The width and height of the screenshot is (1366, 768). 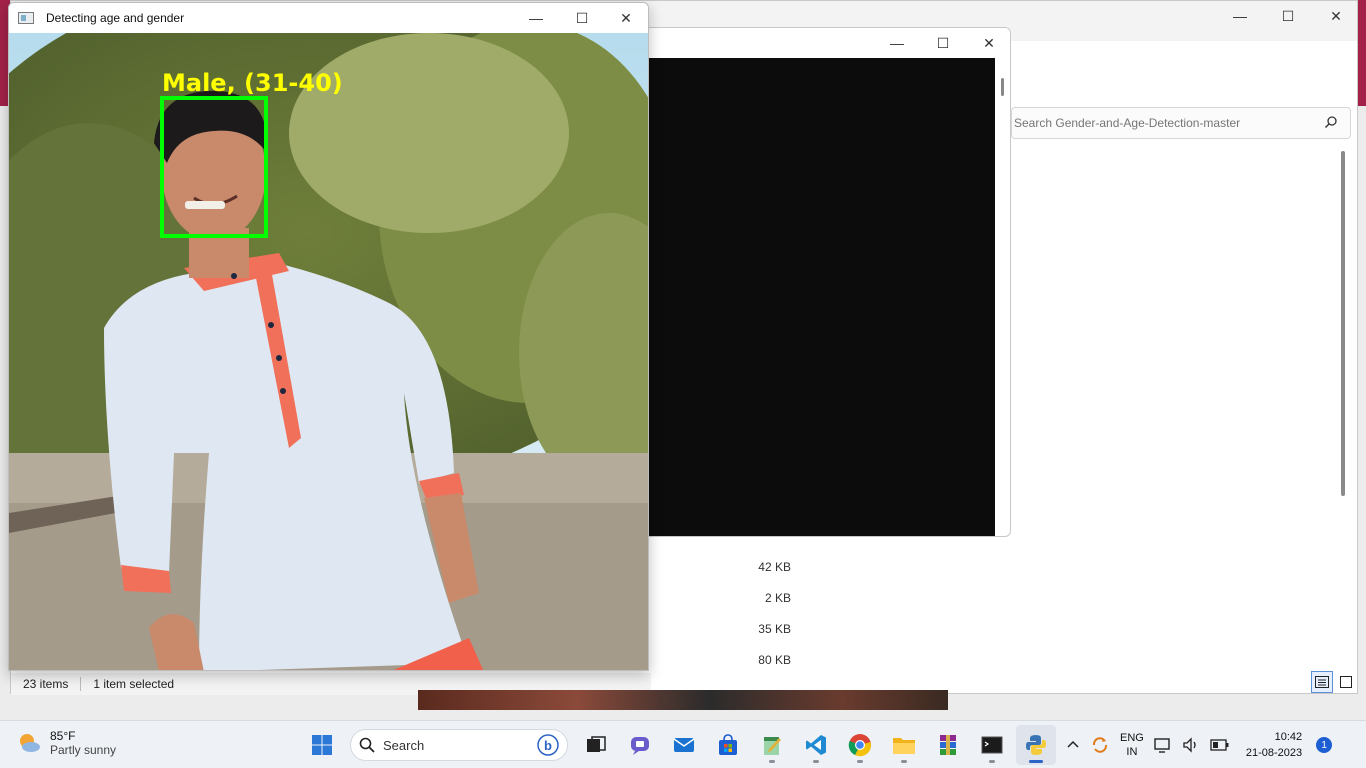 I want to click on winrar-icon, so click(x=948, y=745).